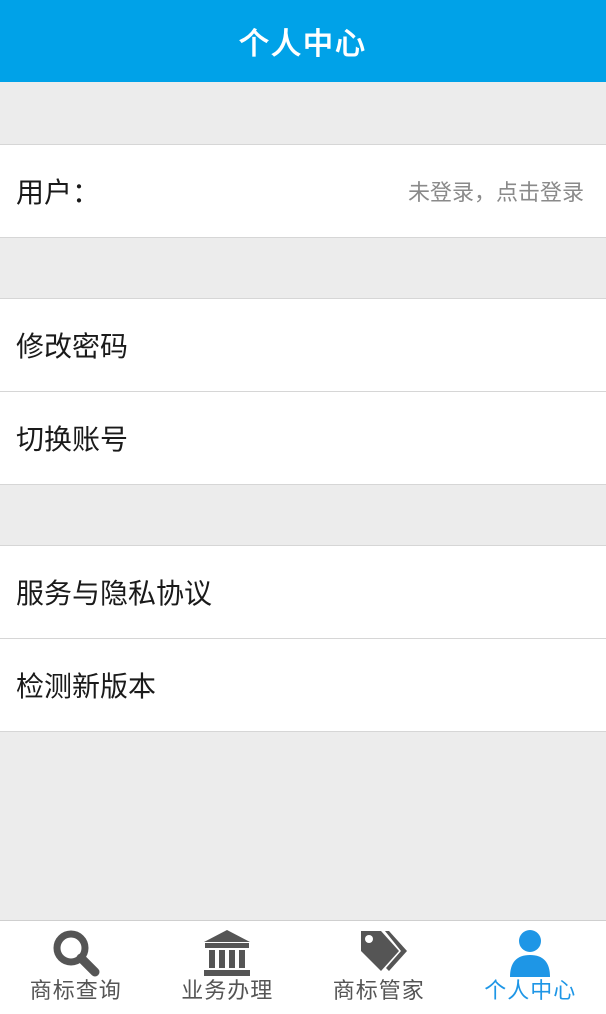  What do you see at coordinates (303, 438) in the screenshot?
I see `menu-item-switch-account: 切换账号` at bounding box center [303, 438].